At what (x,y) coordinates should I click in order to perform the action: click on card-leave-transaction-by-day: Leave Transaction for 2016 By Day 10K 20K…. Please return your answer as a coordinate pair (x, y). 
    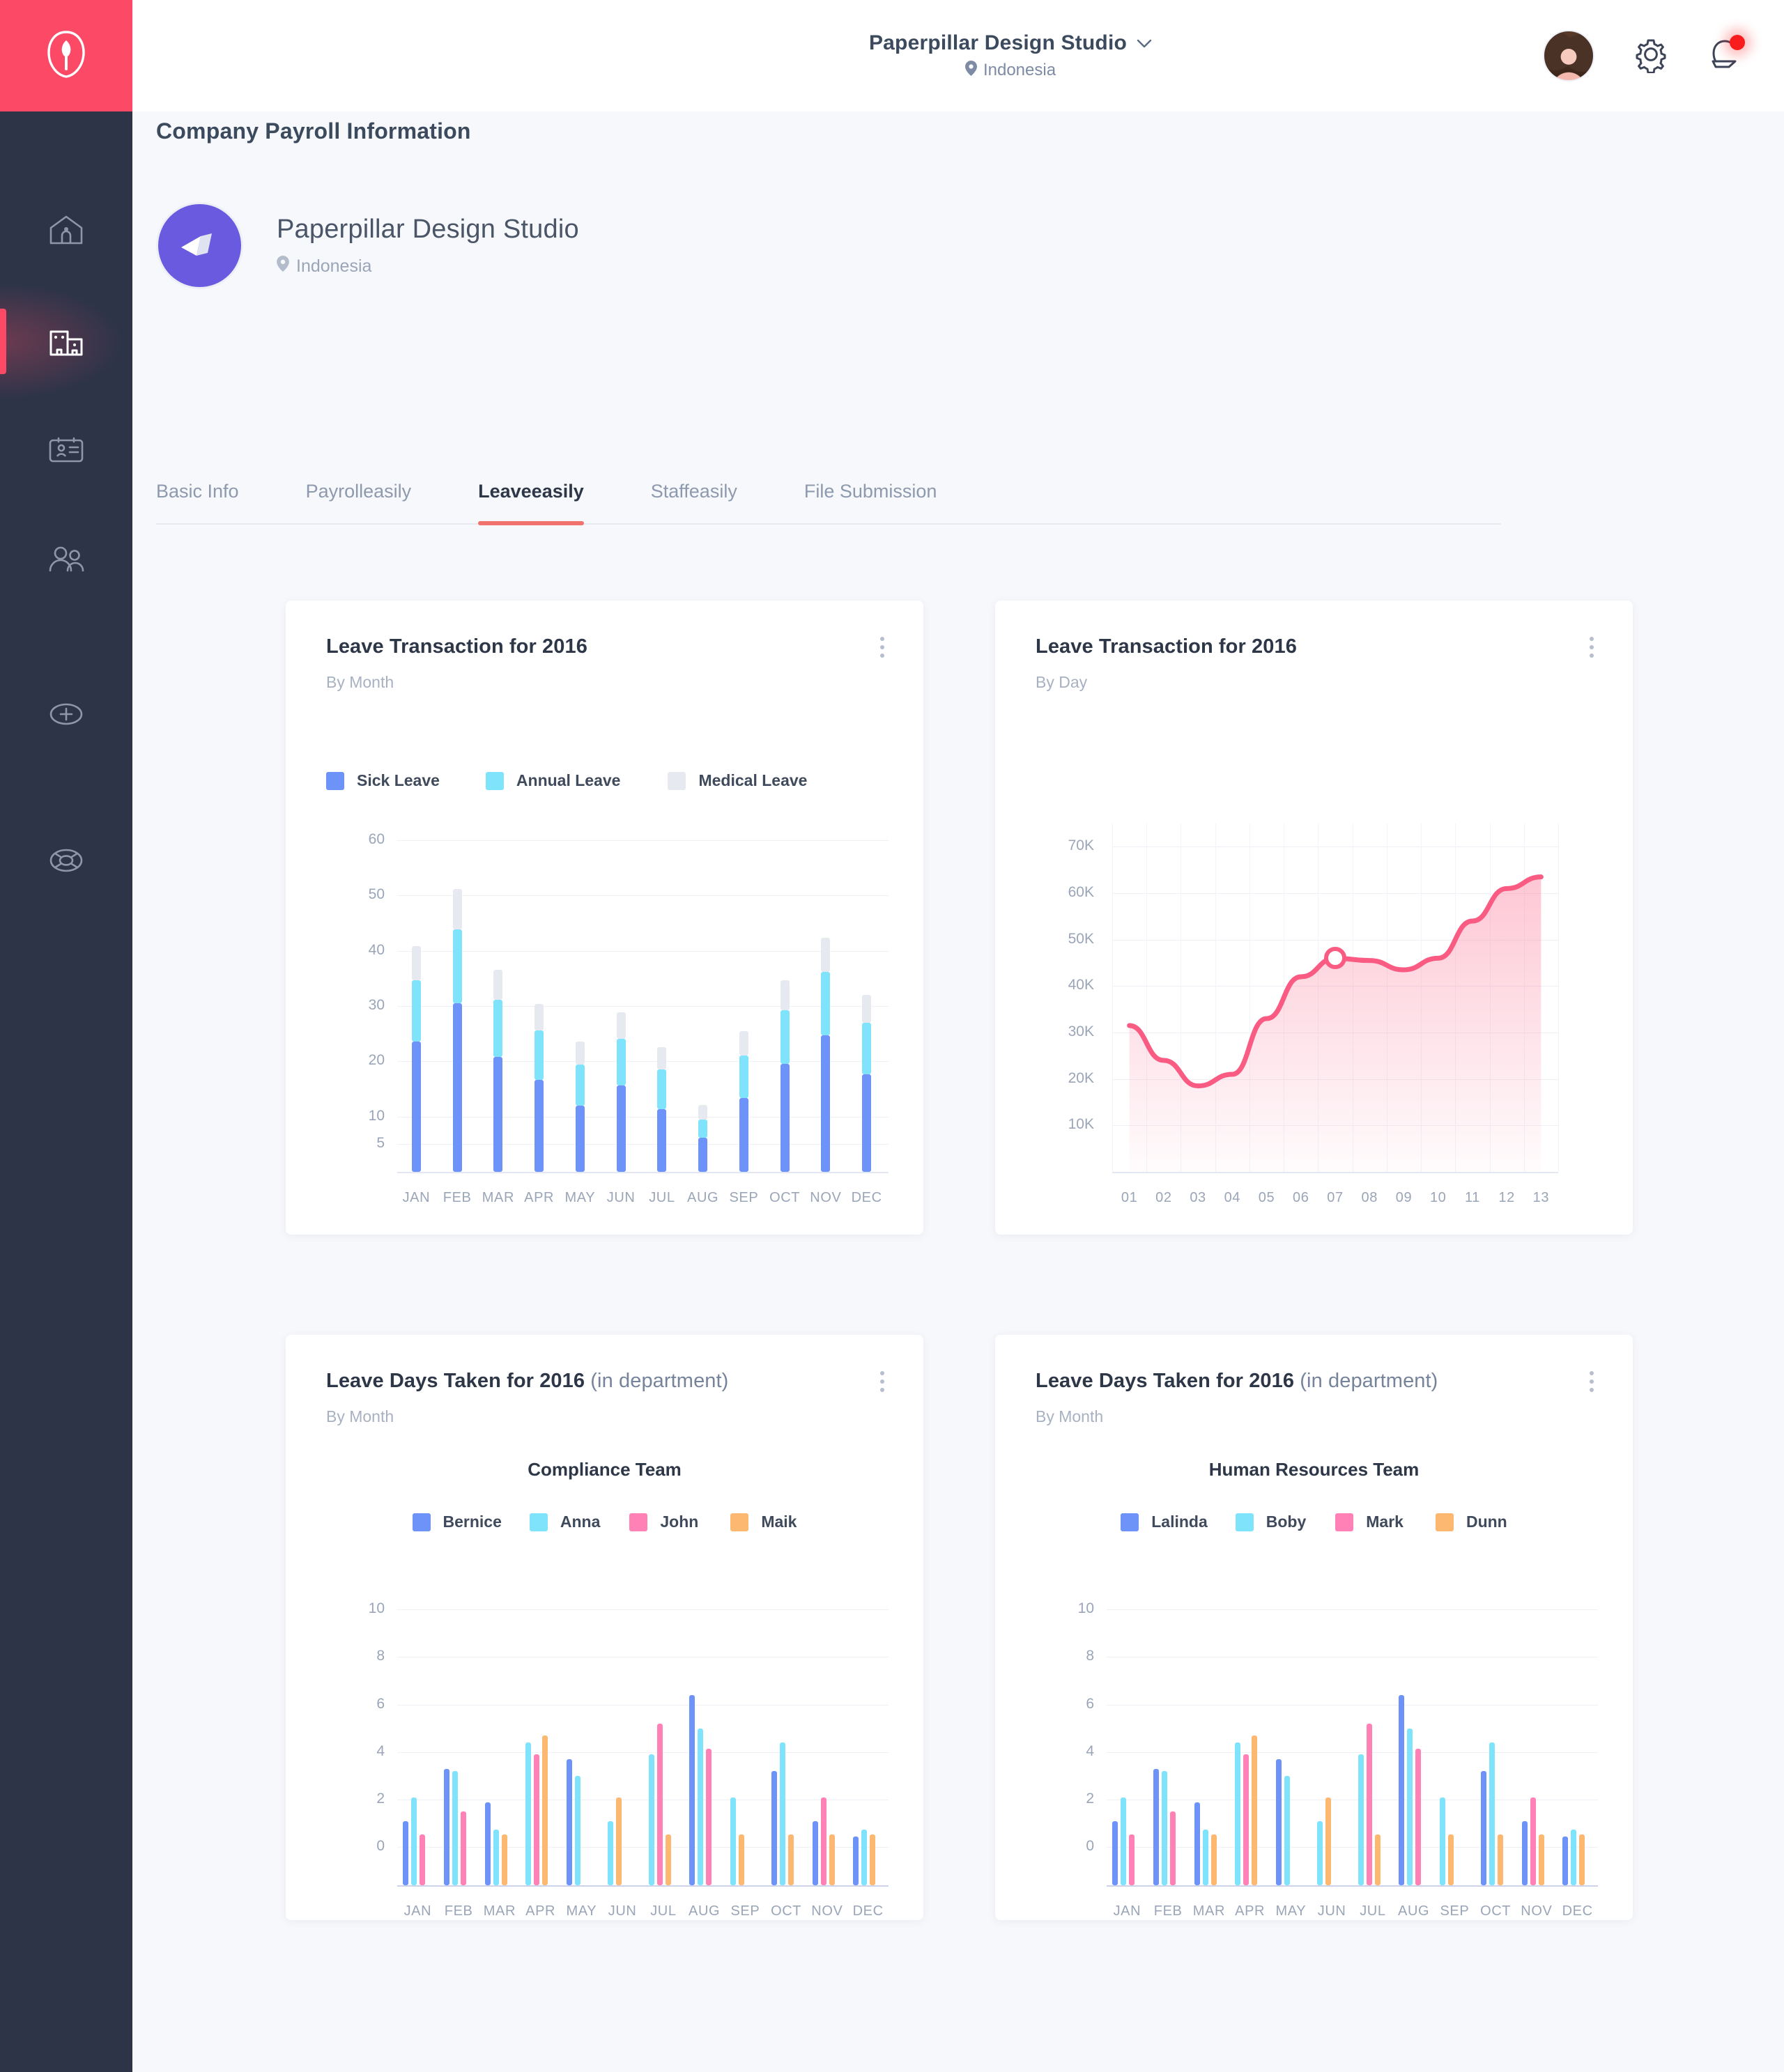
    Looking at the image, I should click on (1314, 918).